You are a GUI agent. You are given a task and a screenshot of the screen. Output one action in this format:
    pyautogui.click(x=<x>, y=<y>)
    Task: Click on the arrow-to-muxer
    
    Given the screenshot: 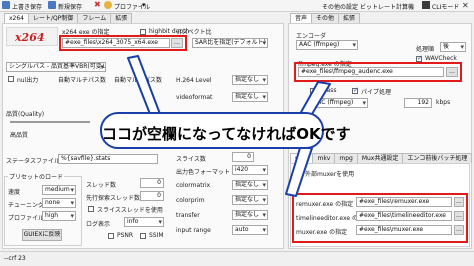 What is the action you would take?
    pyautogui.click(x=299, y=172)
    